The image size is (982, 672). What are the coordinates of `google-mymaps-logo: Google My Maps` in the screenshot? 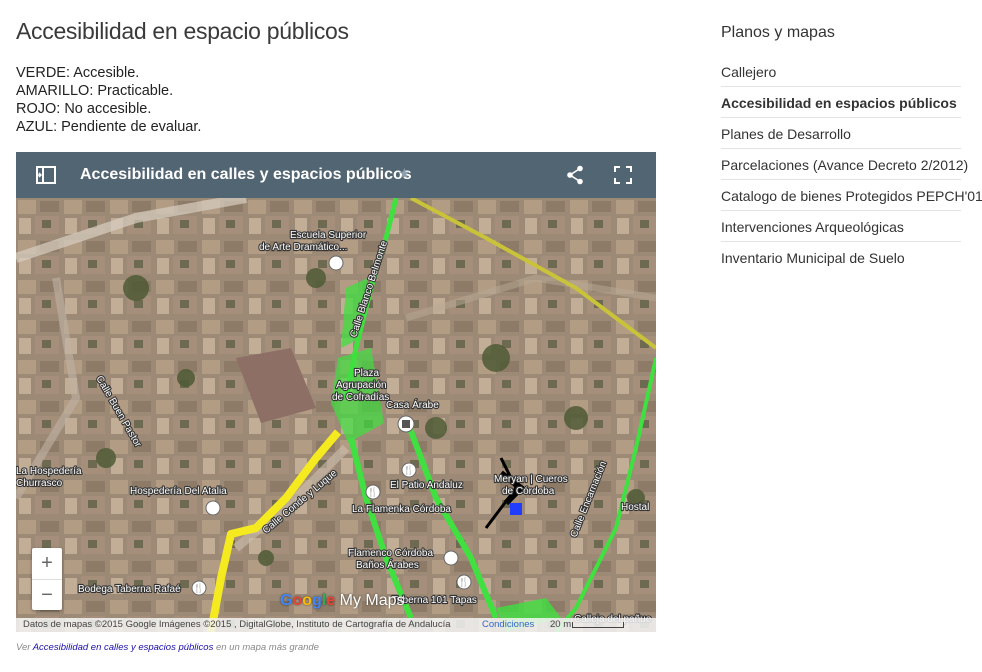 It's located at (342, 601).